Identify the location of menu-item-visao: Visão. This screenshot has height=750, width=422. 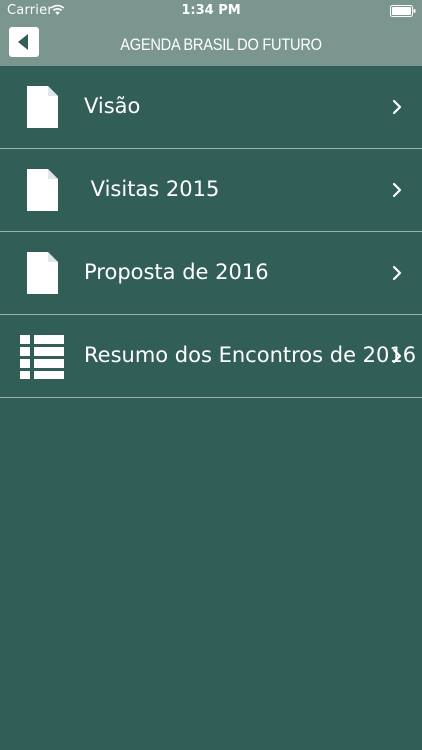
(211, 107).